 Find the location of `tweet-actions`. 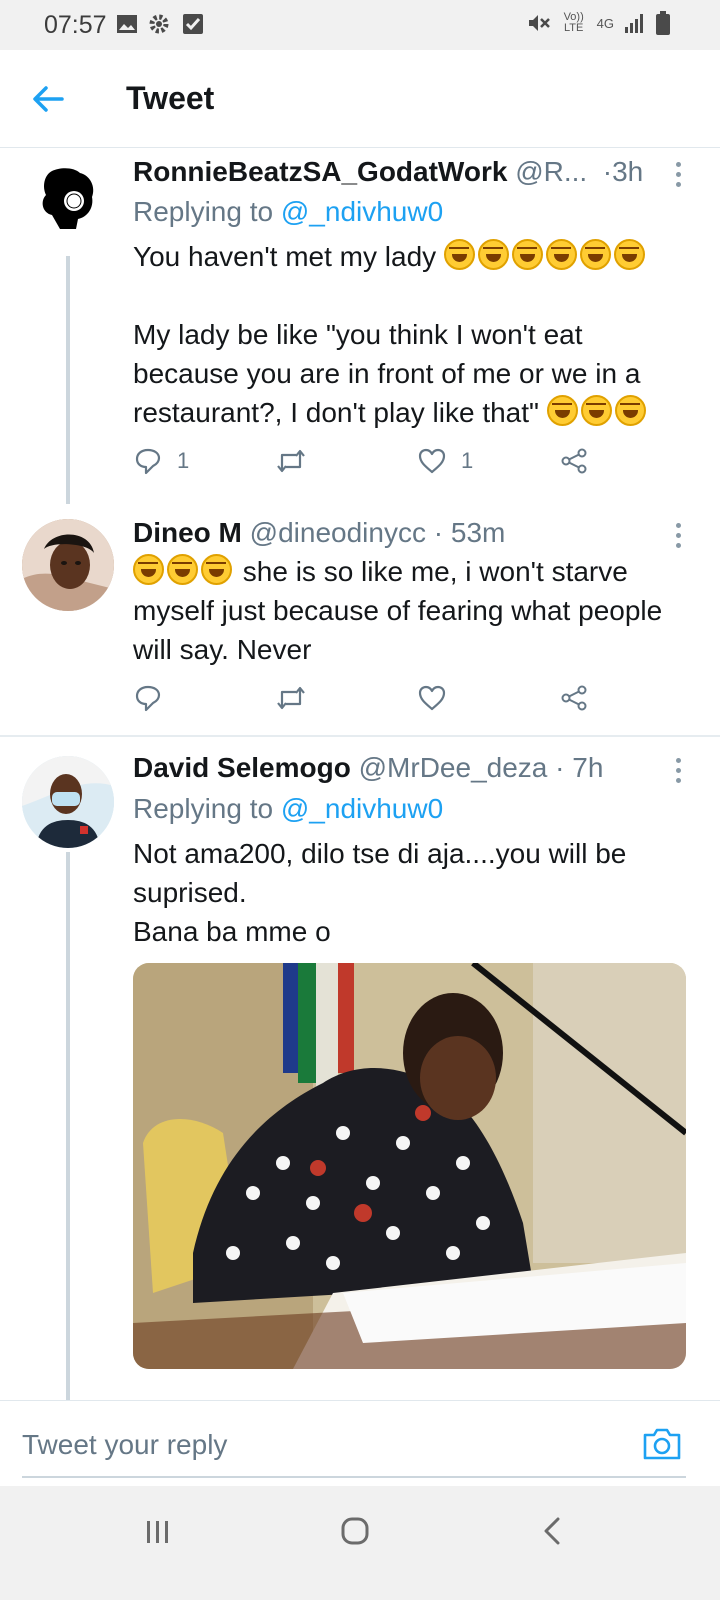

tweet-actions is located at coordinates (373, 701).